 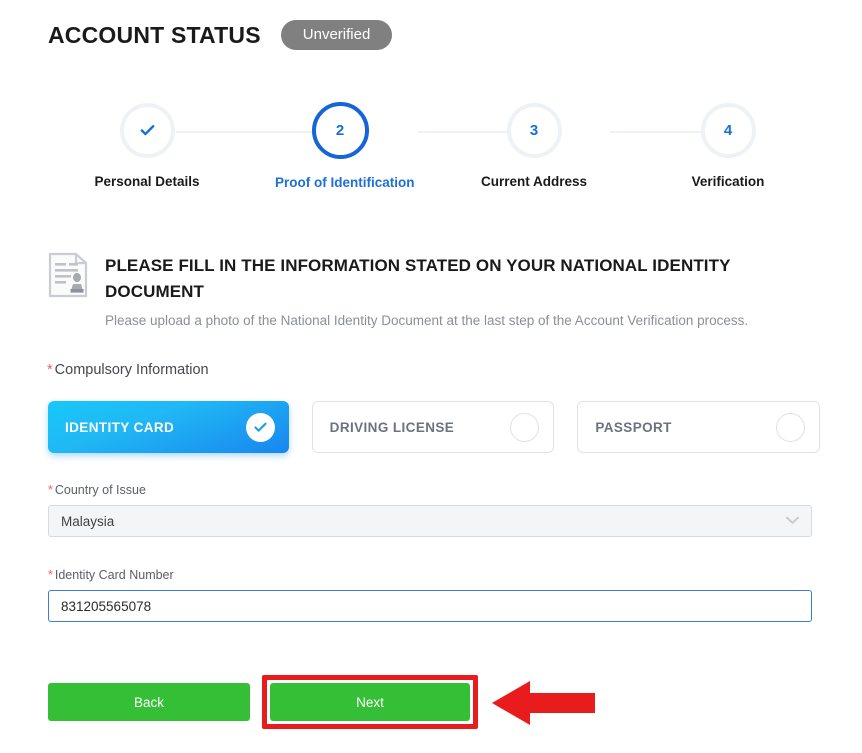 I want to click on compulsory-information-label: * Compulsory Information, so click(x=128, y=370).